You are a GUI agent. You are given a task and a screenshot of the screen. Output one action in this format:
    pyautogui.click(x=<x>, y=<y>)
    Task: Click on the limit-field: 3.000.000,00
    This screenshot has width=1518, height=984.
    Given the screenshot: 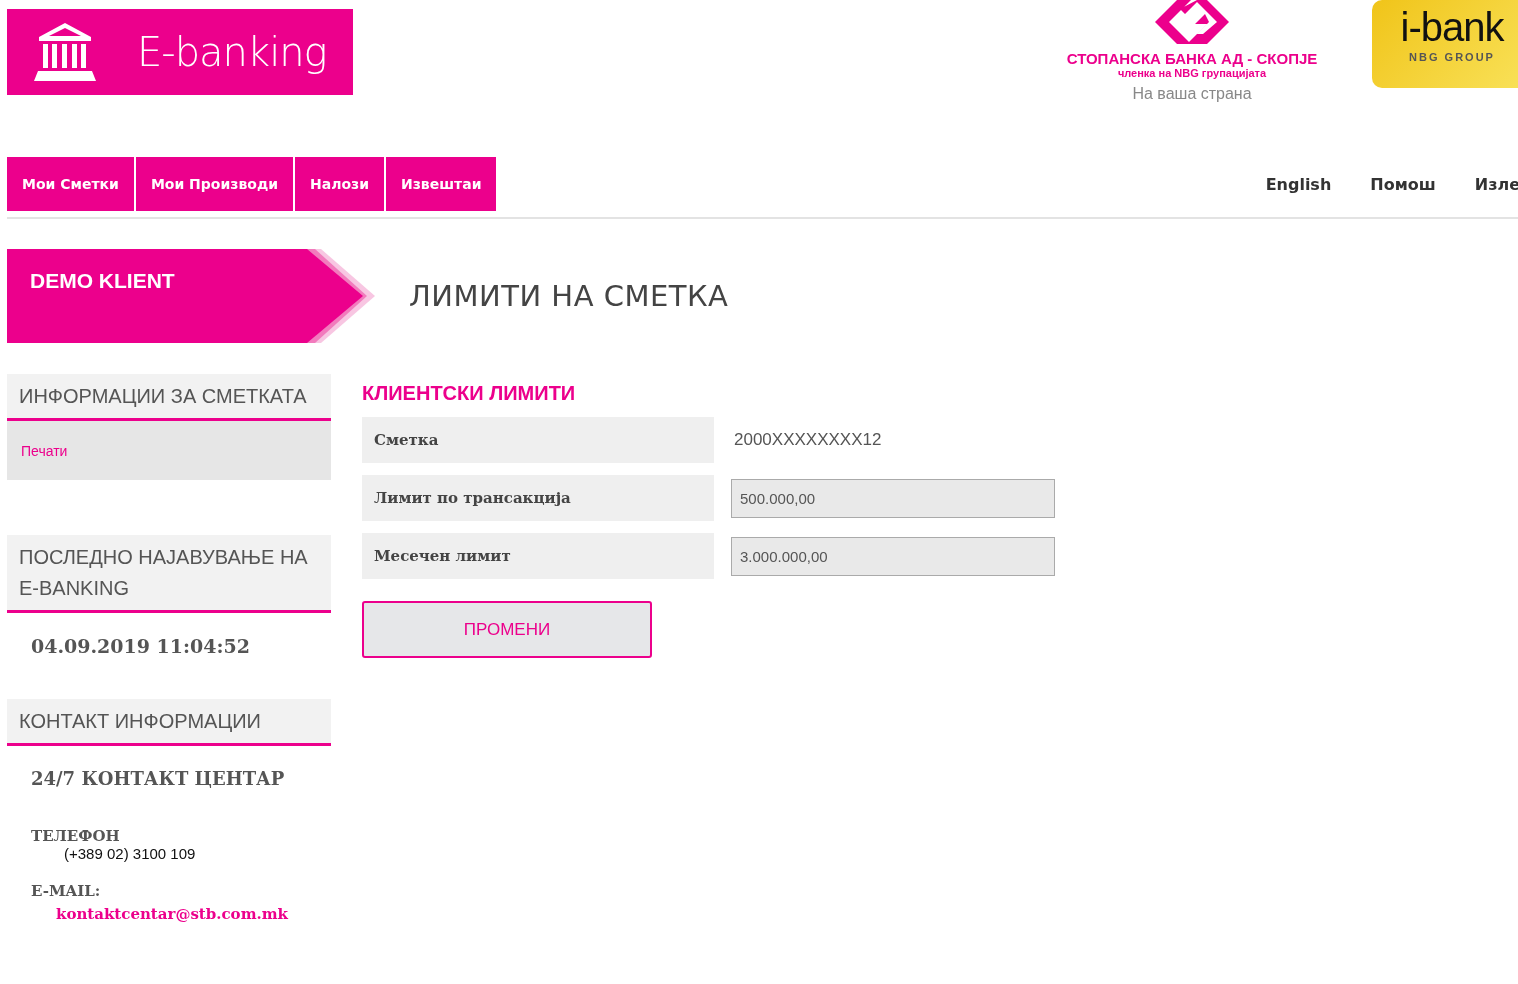 What is the action you would take?
    pyautogui.click(x=893, y=556)
    